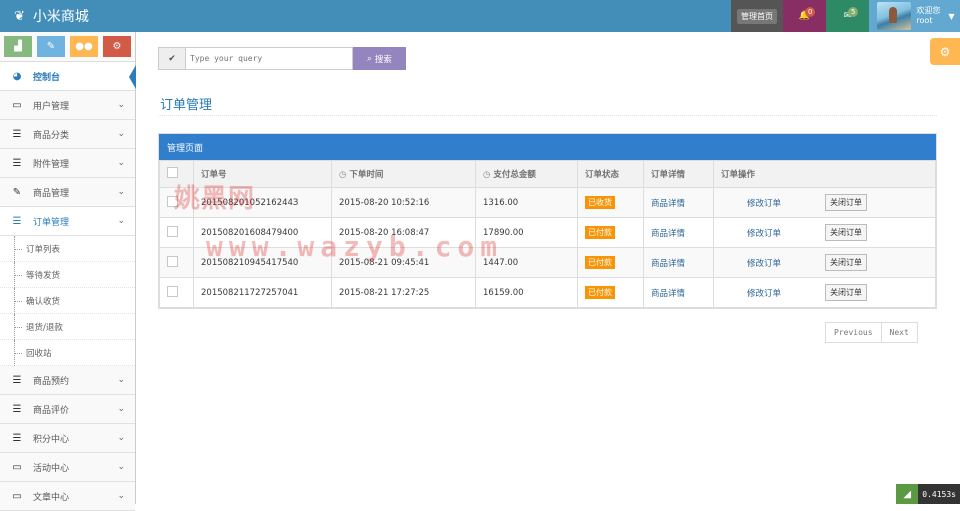 This screenshot has height=511, width=960. What do you see at coordinates (51, 135) in the screenshot?
I see `sidebar-item-label: 商品分类` at bounding box center [51, 135].